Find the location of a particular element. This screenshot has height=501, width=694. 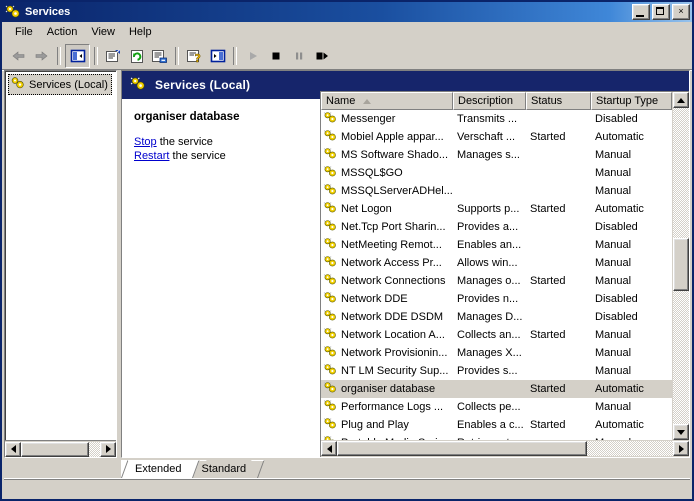

forward-arrow-icon is located at coordinates (41, 56).